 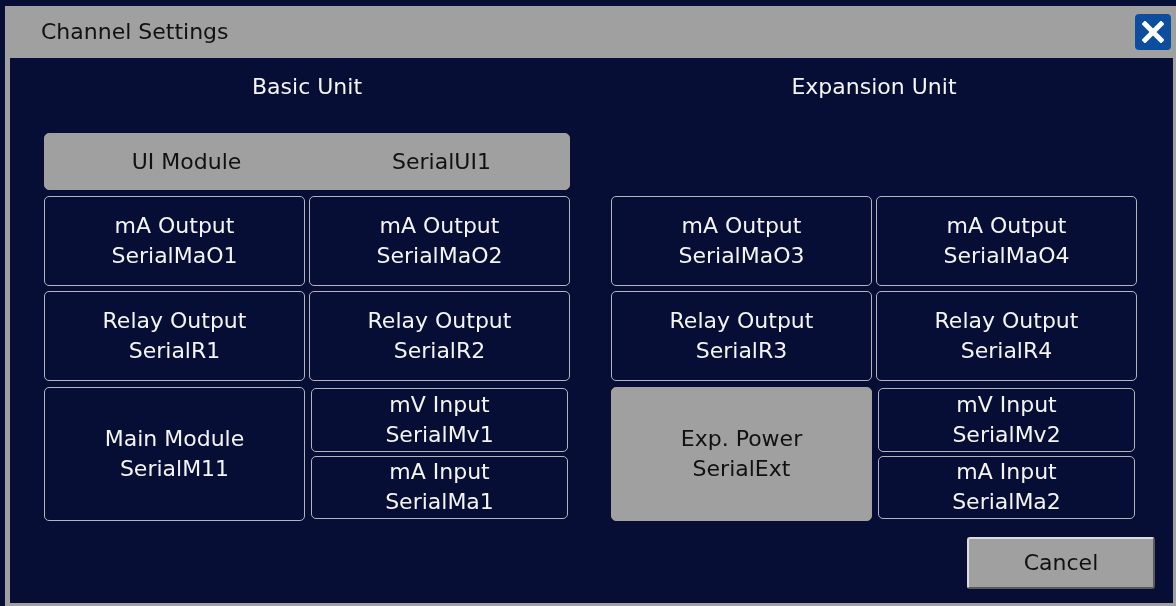 I want to click on module-button: Relay Output SerialR2, so click(x=439, y=336).